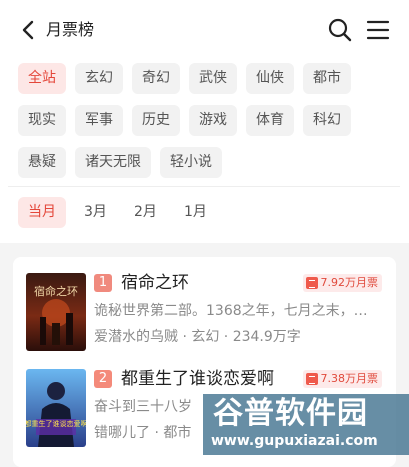 The height and width of the screenshot is (467, 409). I want to click on vote-badge: 7.92万月票, so click(342, 283).